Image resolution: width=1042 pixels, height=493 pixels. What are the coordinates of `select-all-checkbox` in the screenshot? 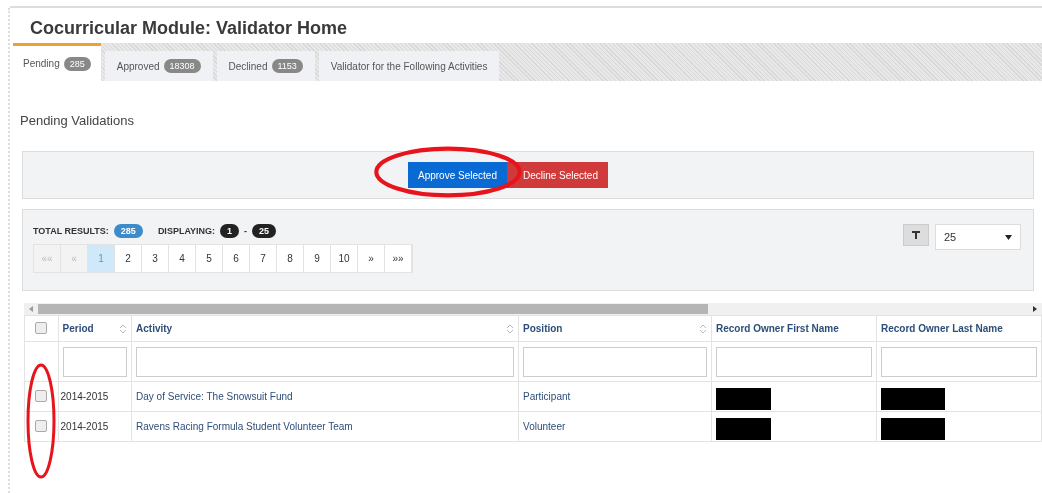 It's located at (41, 327).